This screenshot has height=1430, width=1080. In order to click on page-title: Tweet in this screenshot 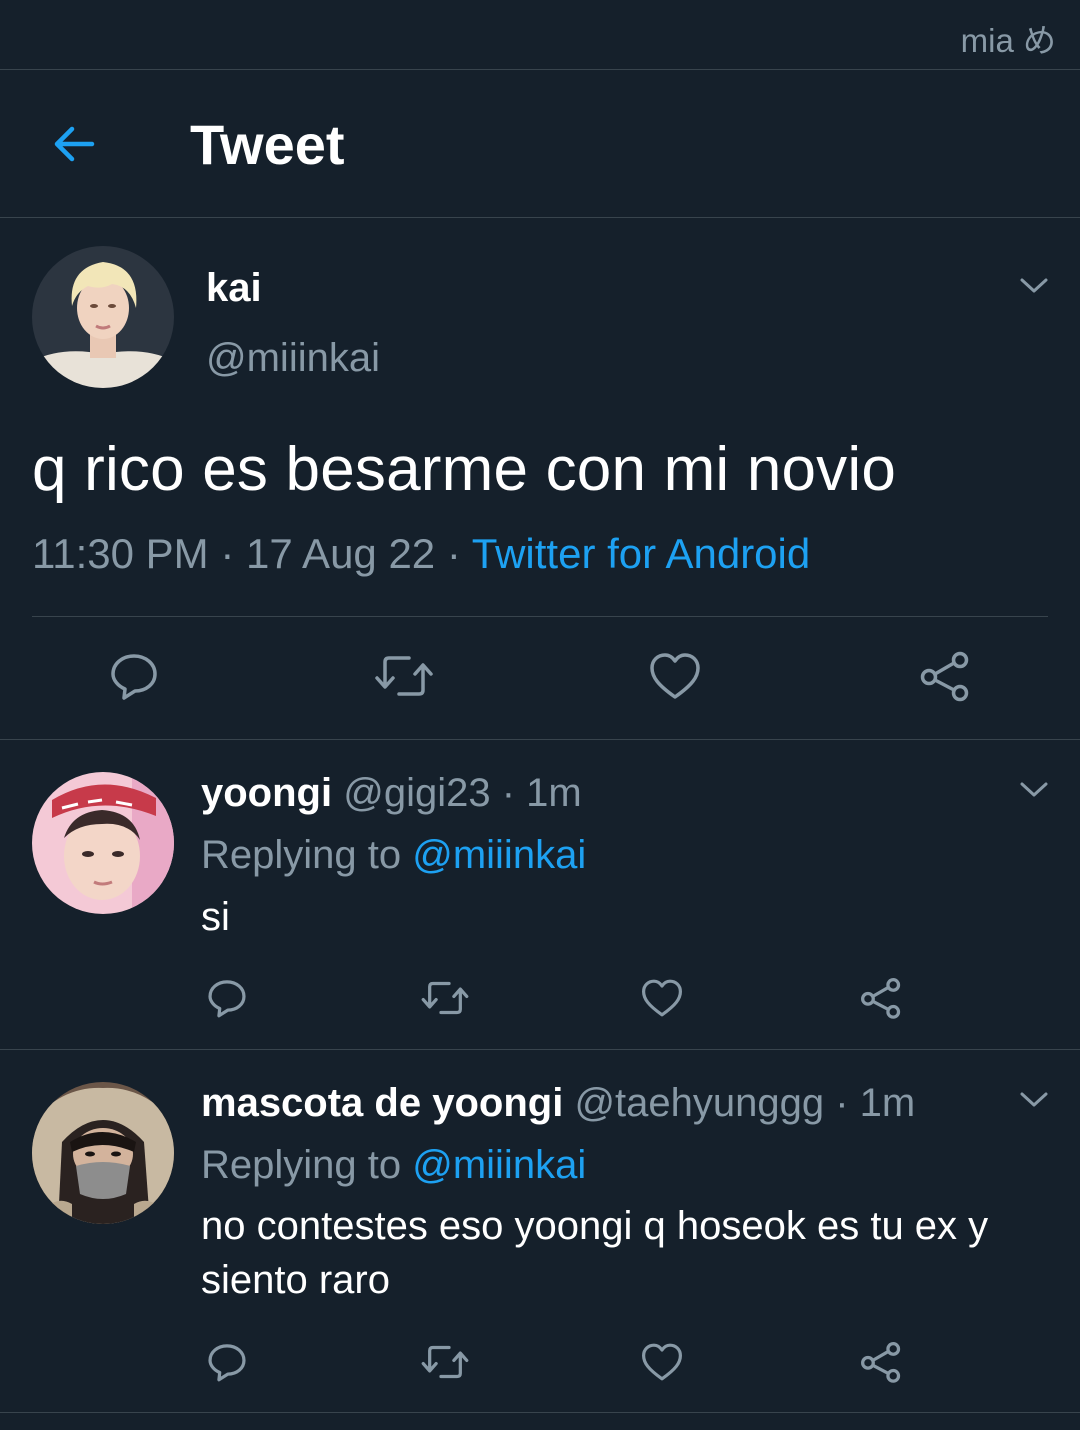, I will do `click(267, 144)`.